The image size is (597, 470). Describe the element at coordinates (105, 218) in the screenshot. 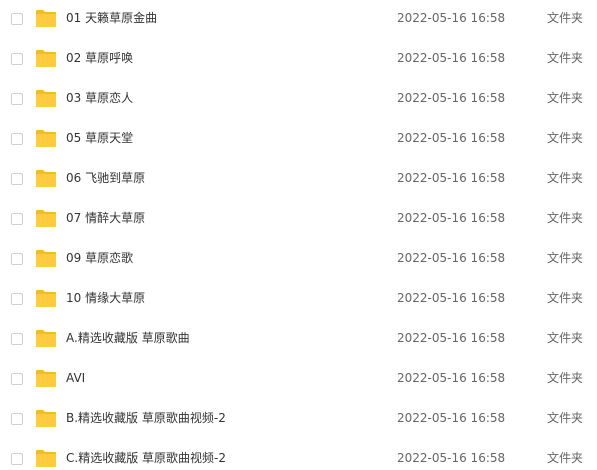

I see `file-name: 07 情醉大草原` at that location.